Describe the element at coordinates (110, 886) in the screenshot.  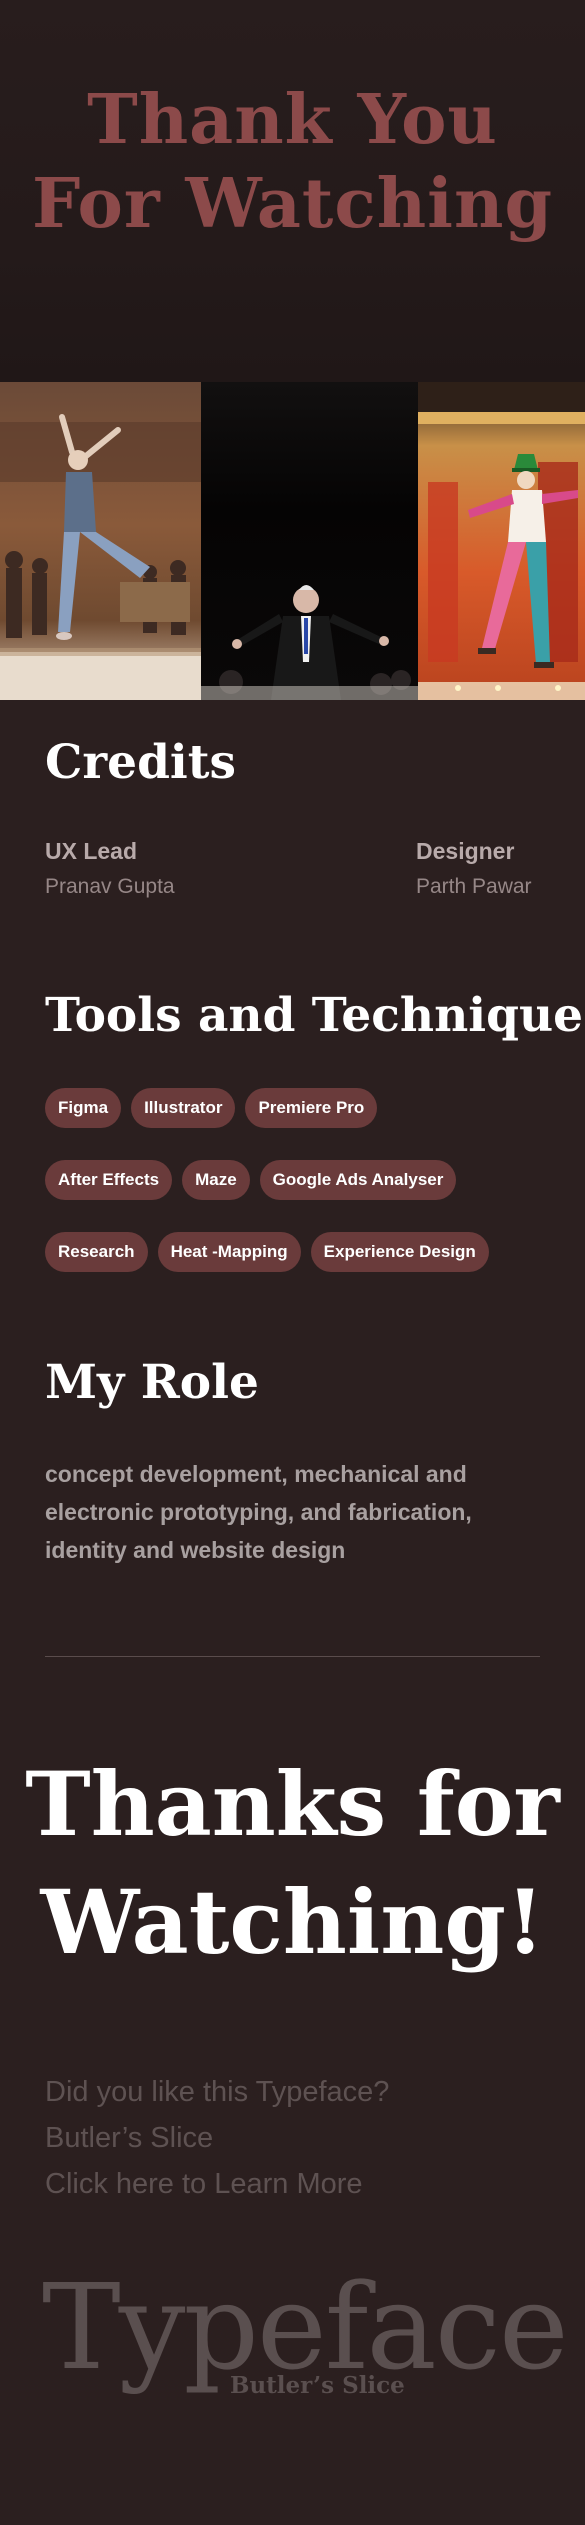
I see `credit-name-ux-lead: Pranav Gupta` at that location.